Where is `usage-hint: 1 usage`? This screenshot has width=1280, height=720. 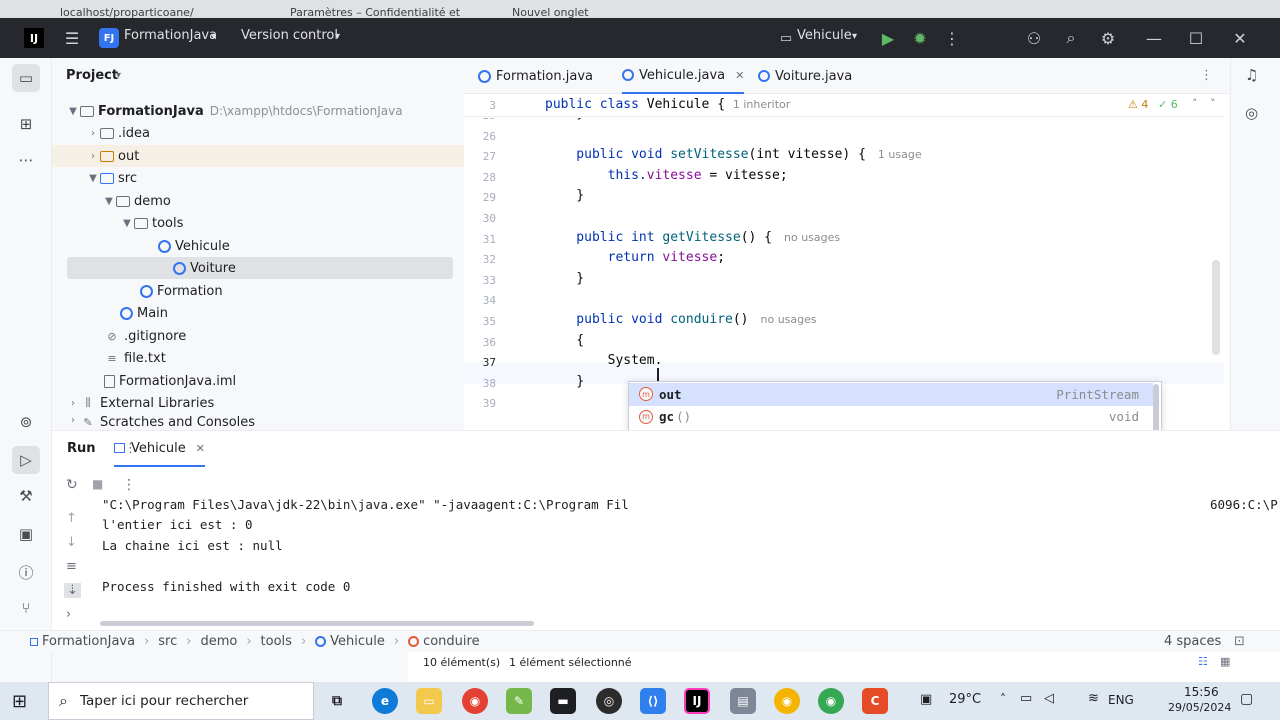 usage-hint: 1 usage is located at coordinates (900, 154).